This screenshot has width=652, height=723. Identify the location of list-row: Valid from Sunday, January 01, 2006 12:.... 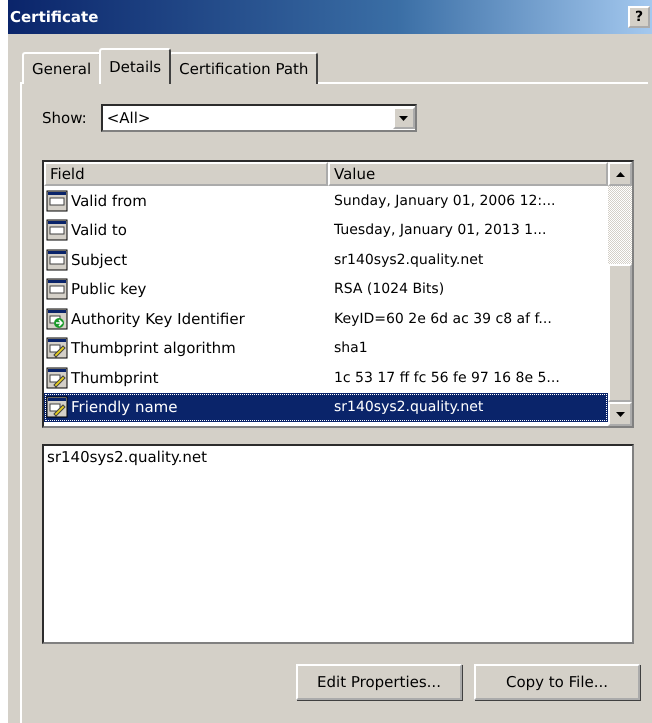
(326, 201).